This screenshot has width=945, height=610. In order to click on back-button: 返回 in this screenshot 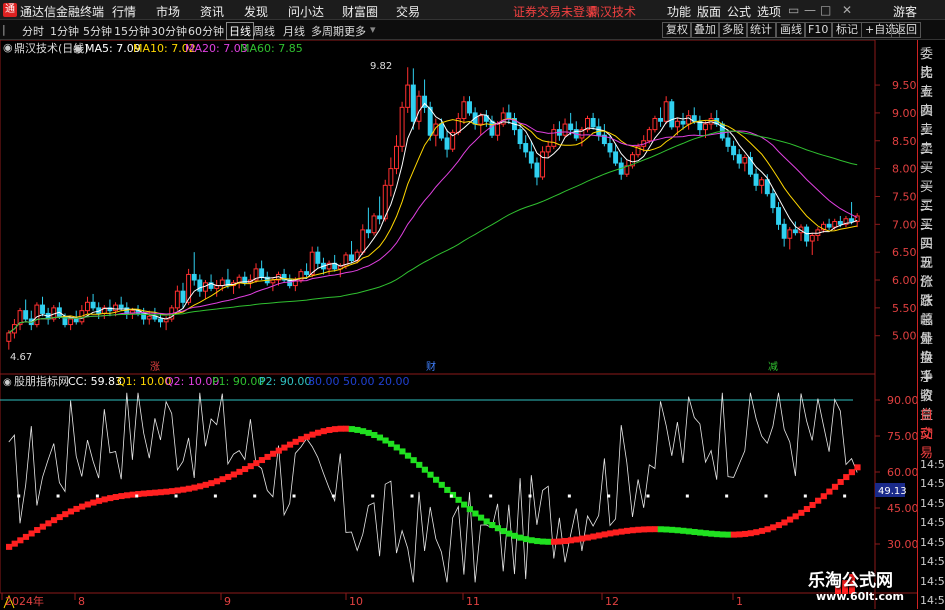, I will do `click(906, 30)`.